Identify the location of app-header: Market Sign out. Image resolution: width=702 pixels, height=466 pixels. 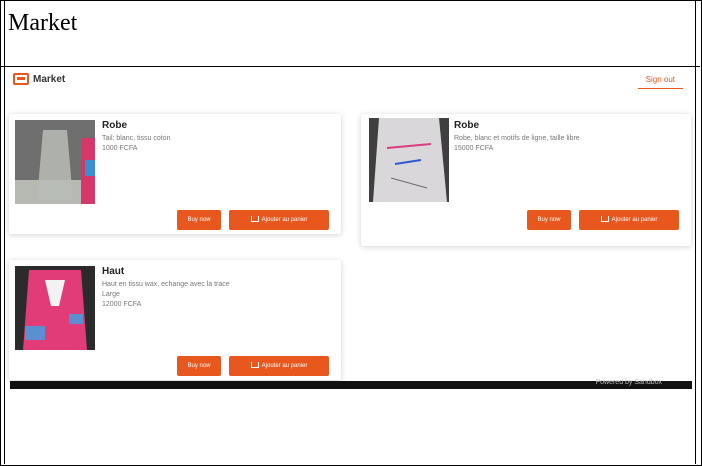
(350, 81).